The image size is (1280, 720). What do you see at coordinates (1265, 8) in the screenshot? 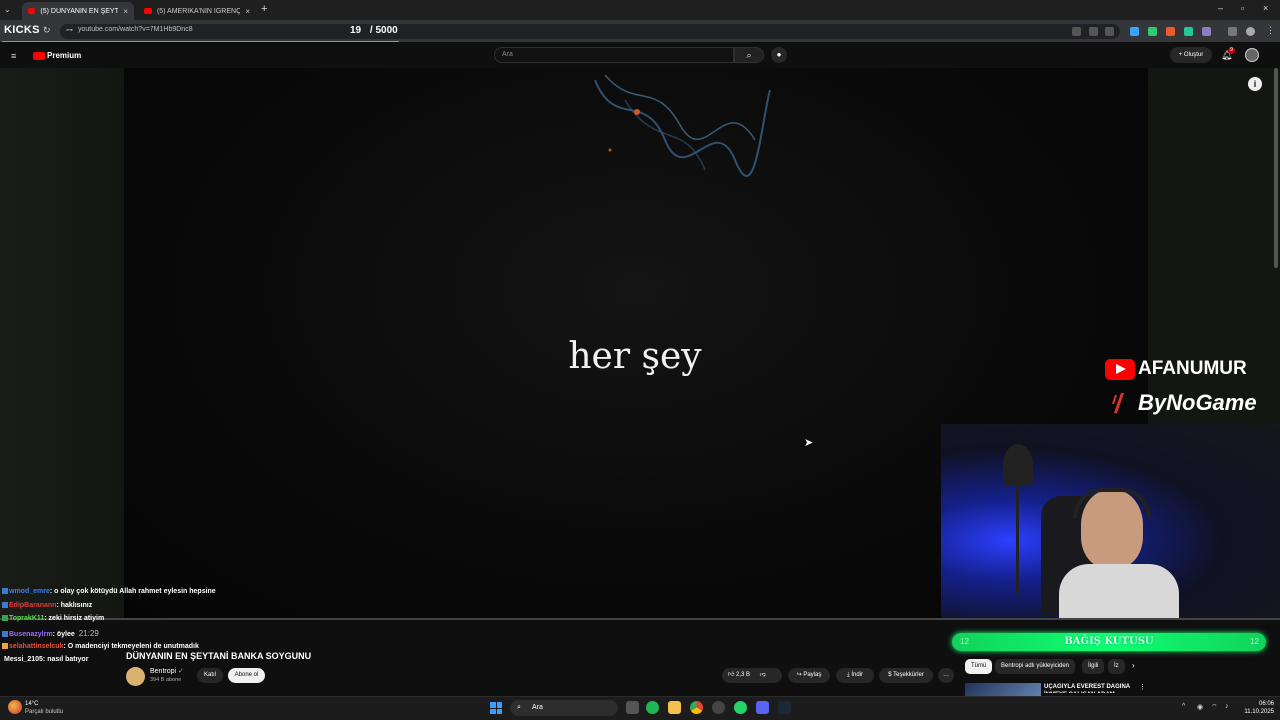
I see `close-window-icon: ×` at bounding box center [1265, 8].